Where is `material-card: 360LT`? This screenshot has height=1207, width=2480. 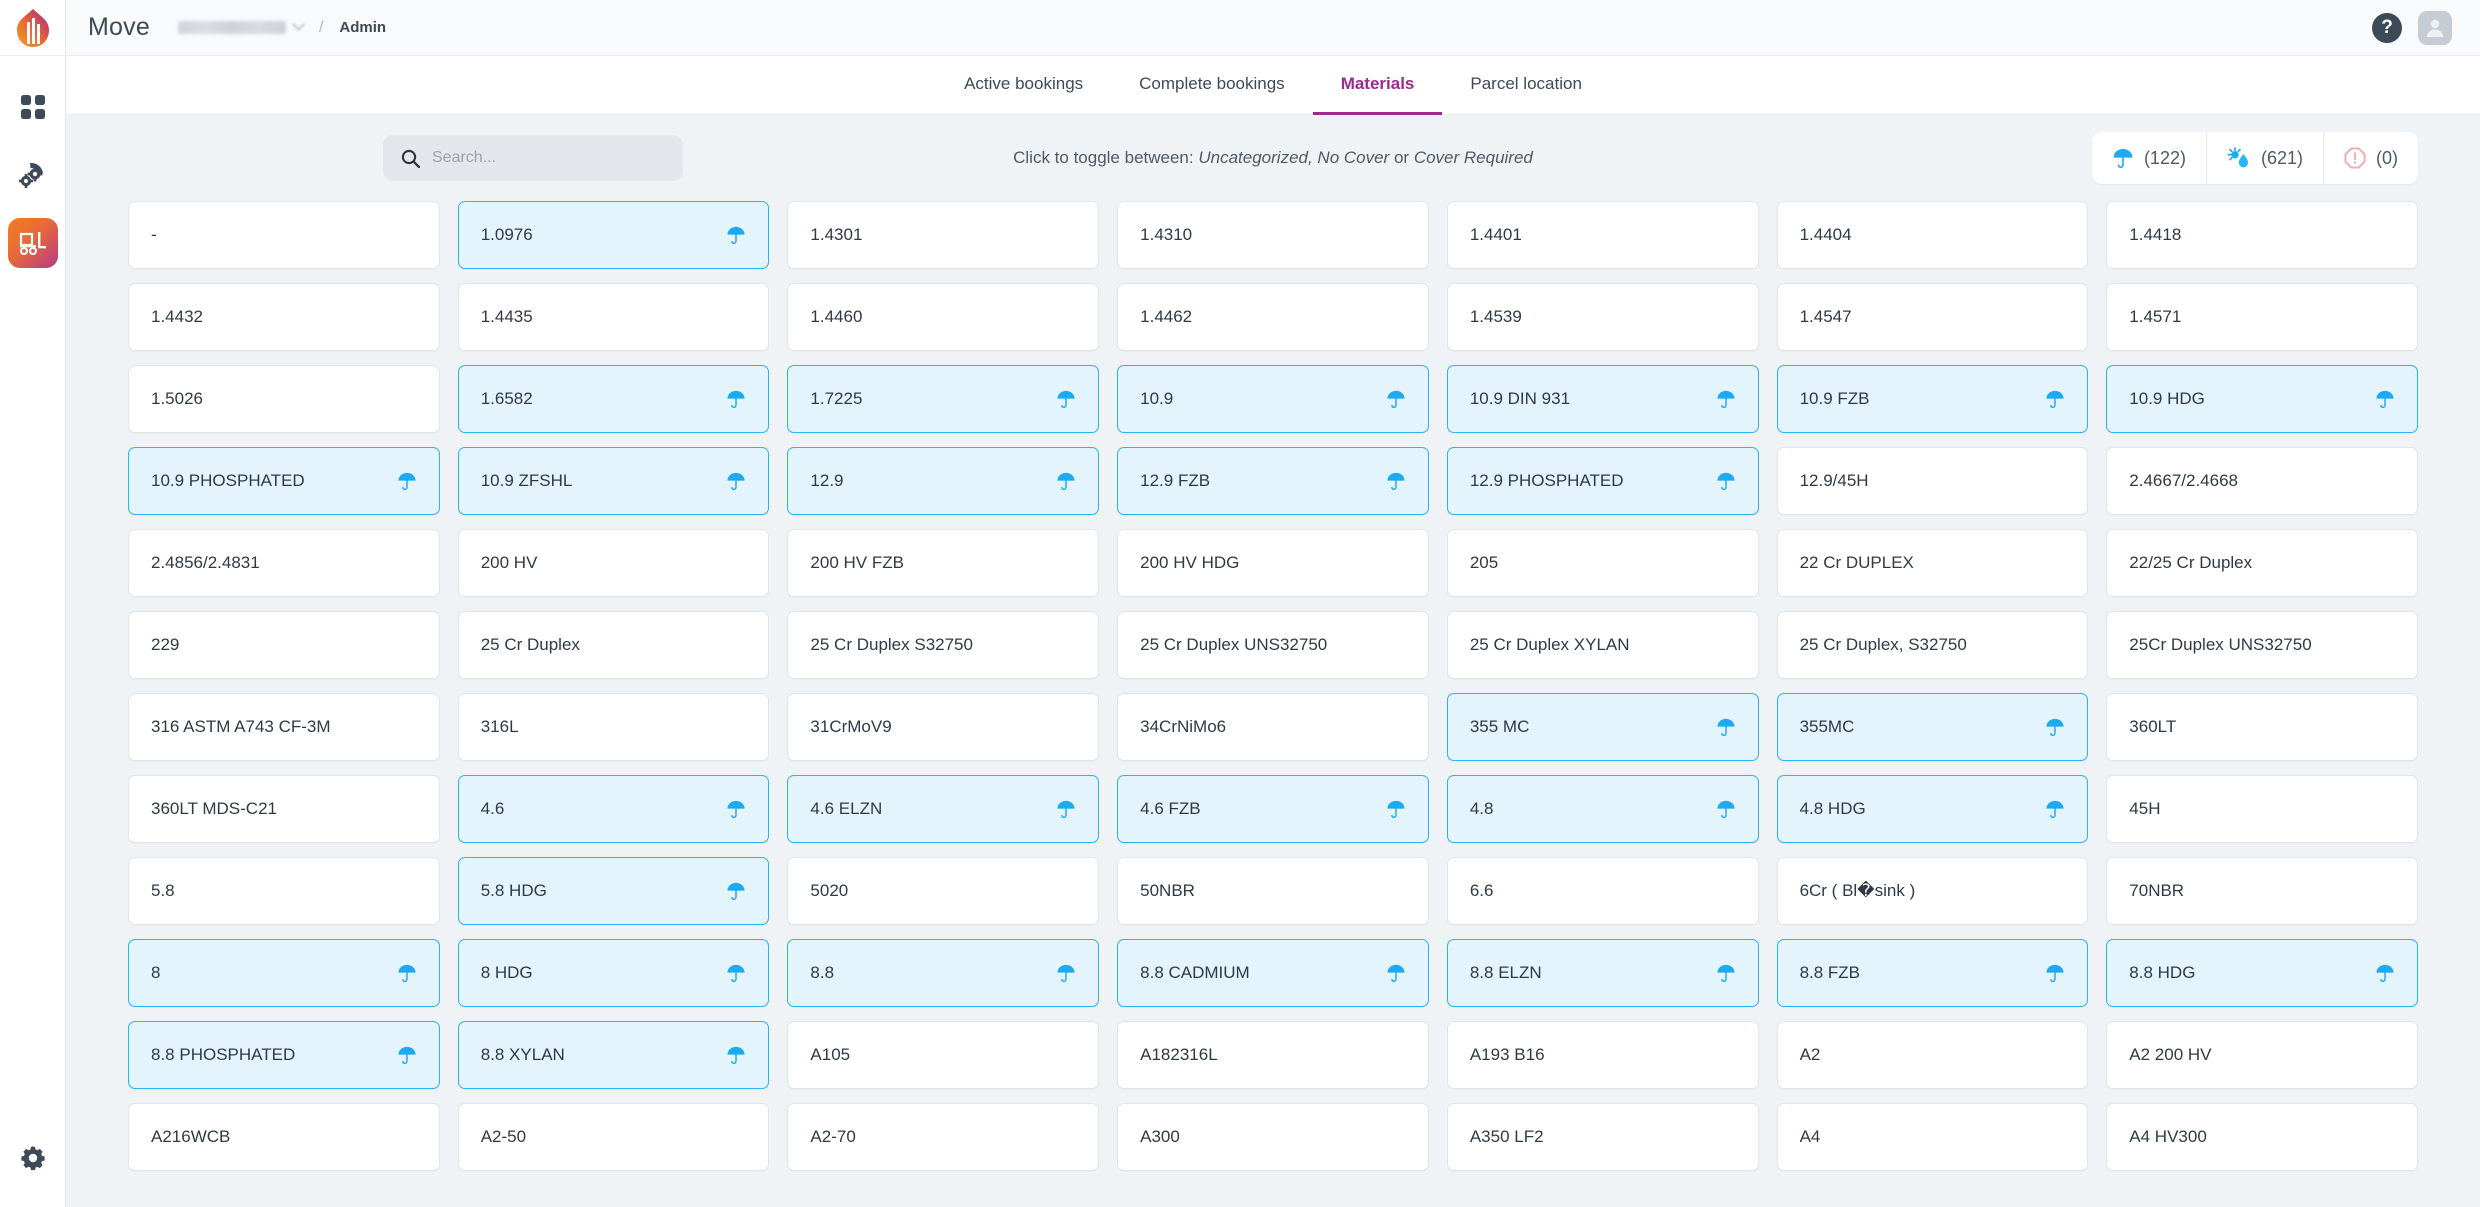 material-card: 360LT is located at coordinates (2262, 727).